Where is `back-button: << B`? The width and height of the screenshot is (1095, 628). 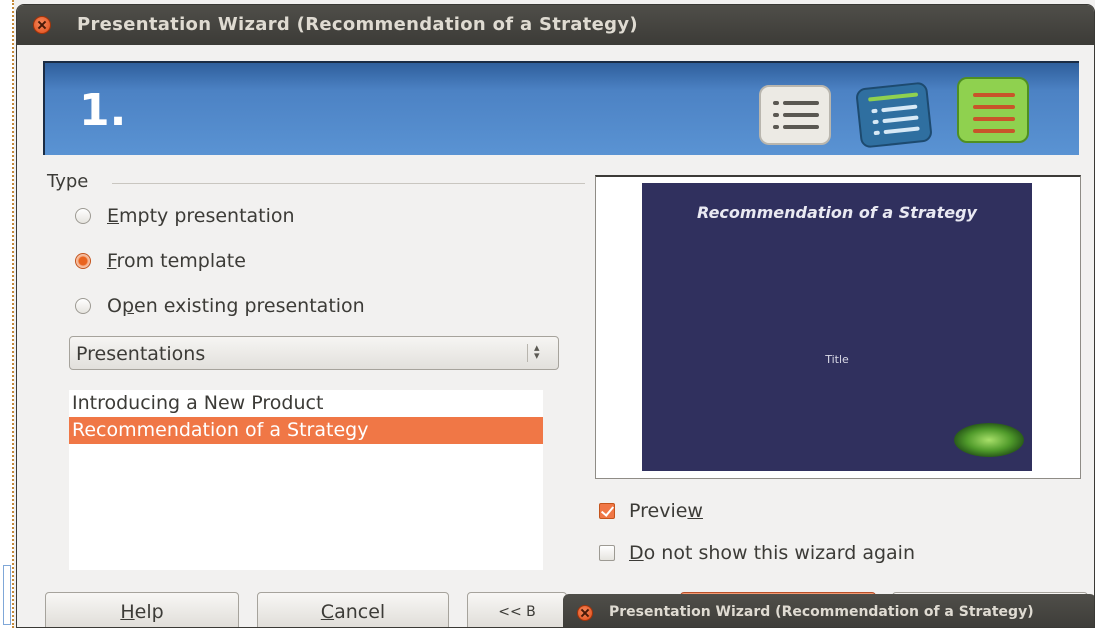 back-button: << B is located at coordinates (517, 609).